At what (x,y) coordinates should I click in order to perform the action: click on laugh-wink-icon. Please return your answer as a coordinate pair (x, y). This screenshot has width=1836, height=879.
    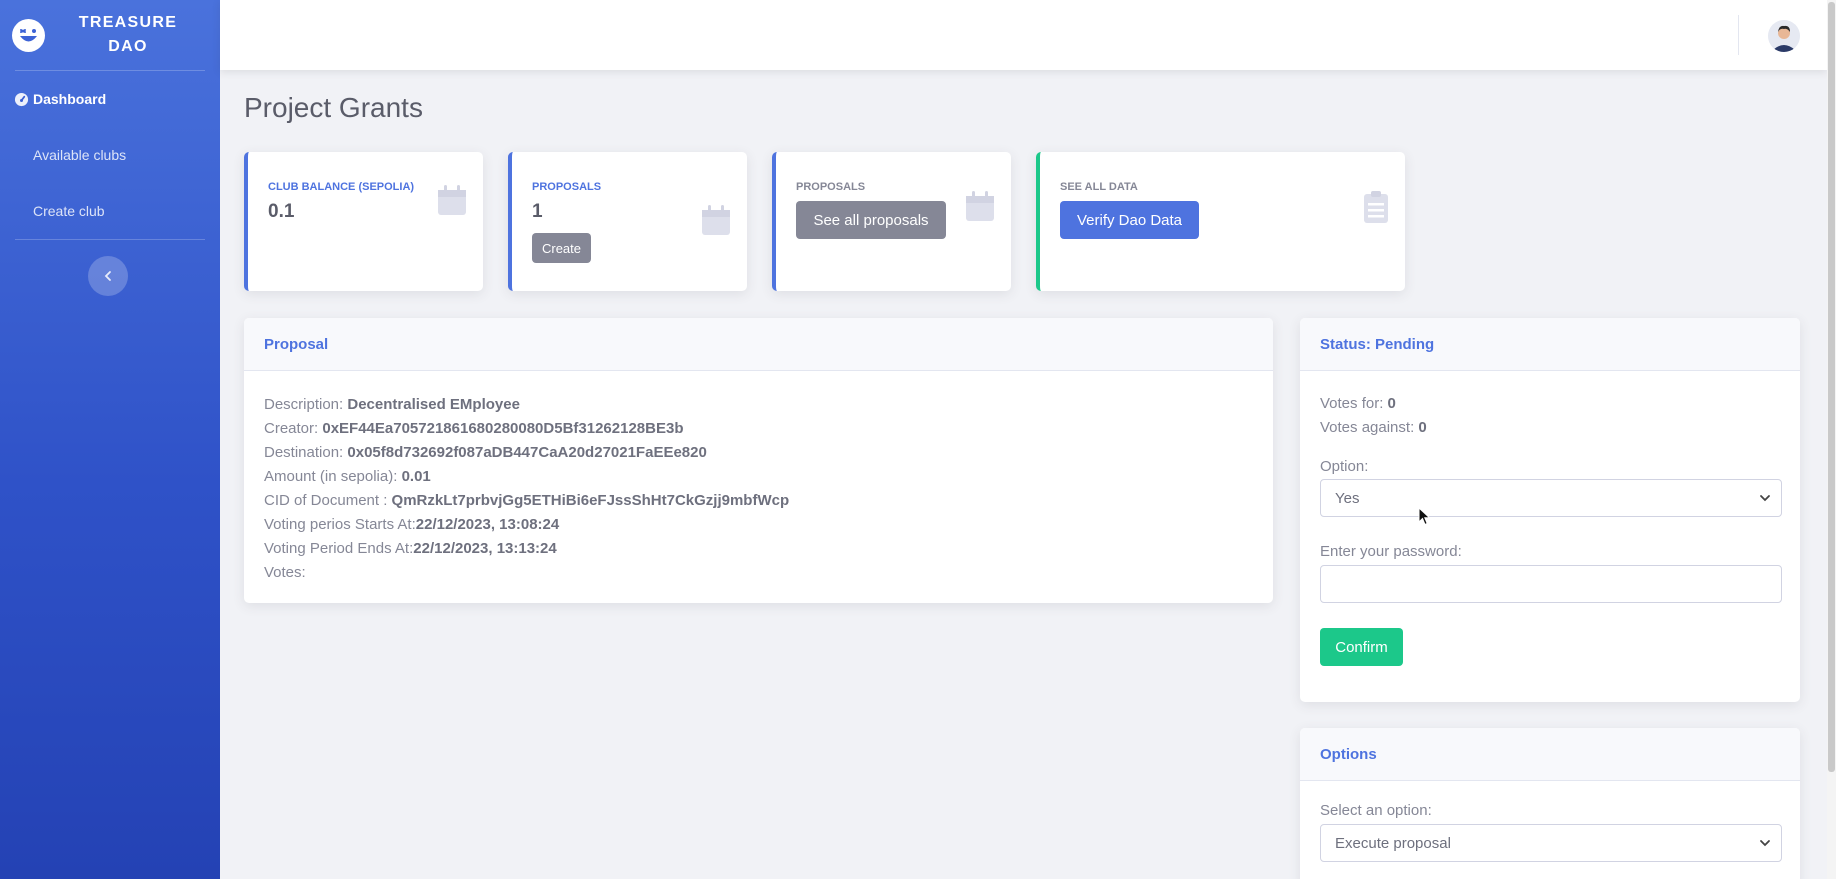
    Looking at the image, I should click on (28, 35).